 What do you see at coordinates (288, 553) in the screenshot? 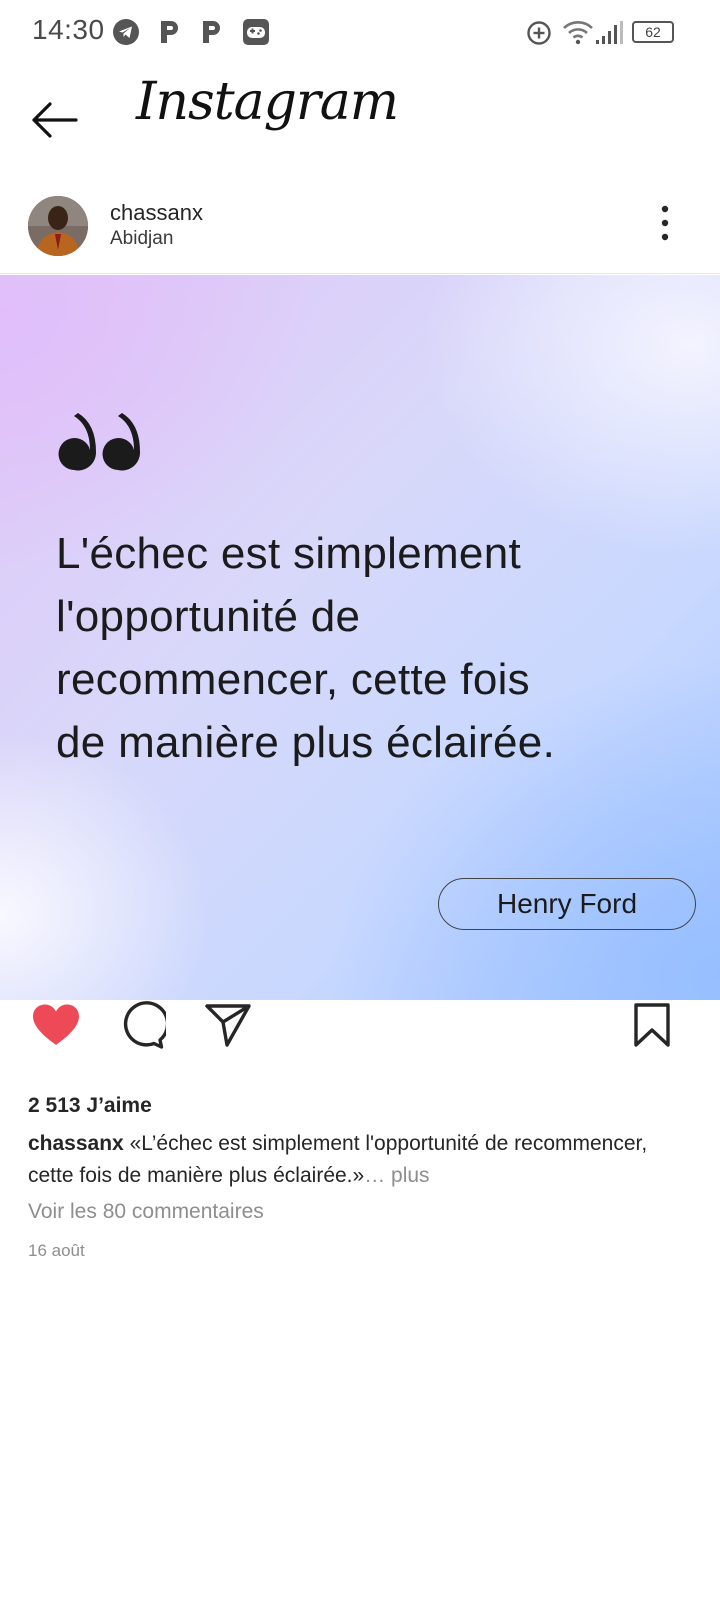
I see `quote-line: L'échec est simplement` at bounding box center [288, 553].